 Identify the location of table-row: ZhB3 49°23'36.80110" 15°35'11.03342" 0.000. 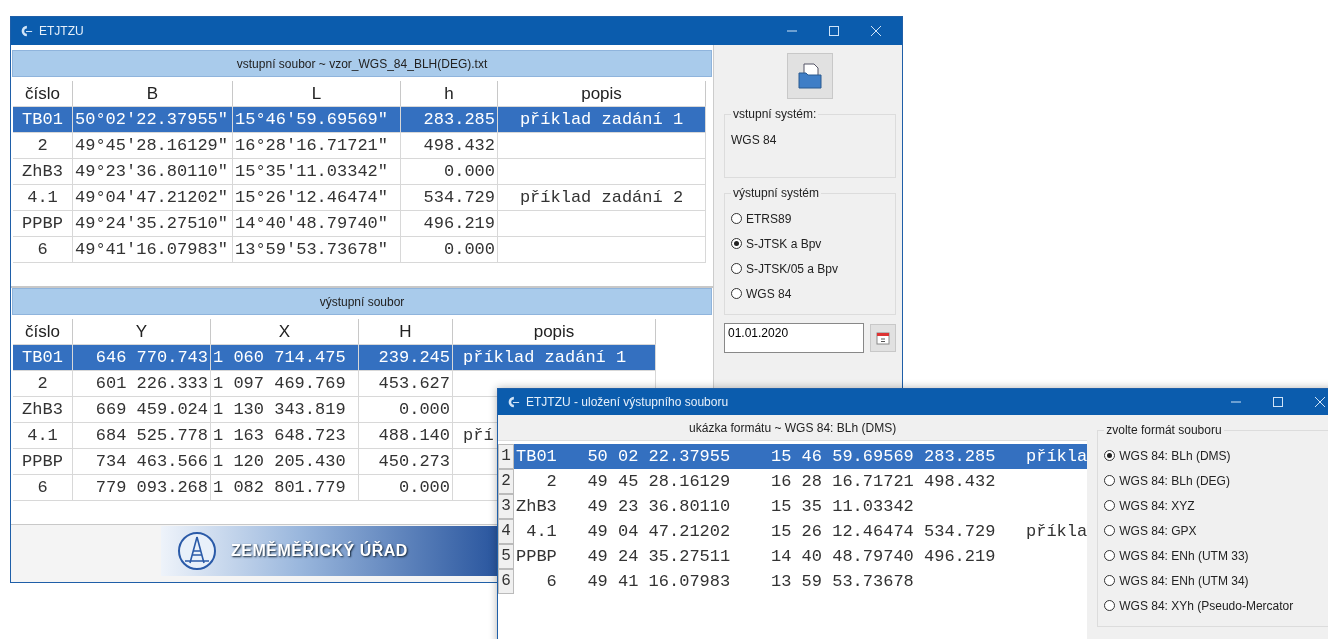
(359, 172).